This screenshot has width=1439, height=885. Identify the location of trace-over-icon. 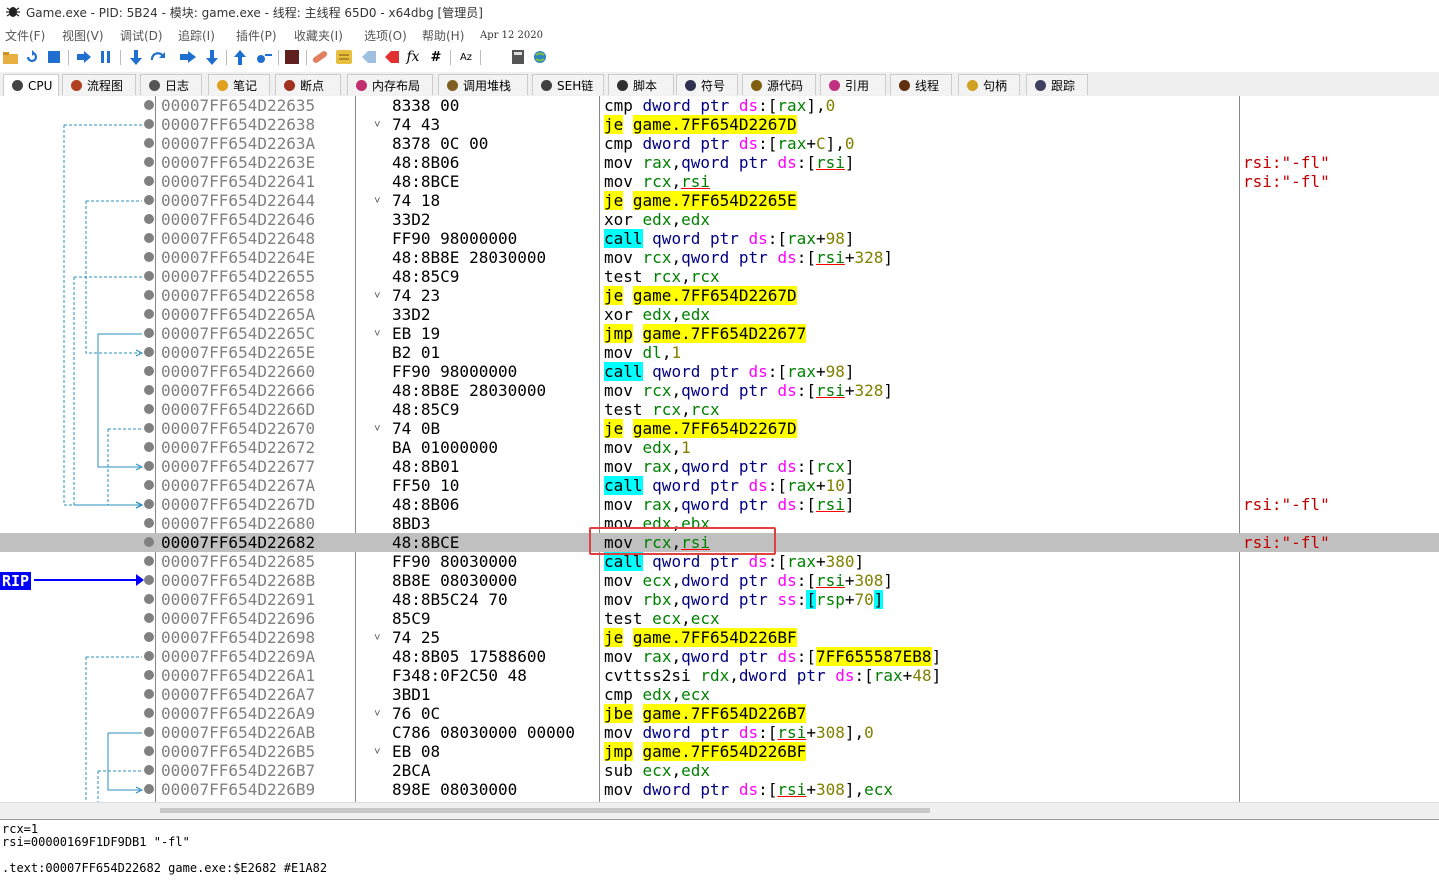
(212, 57).